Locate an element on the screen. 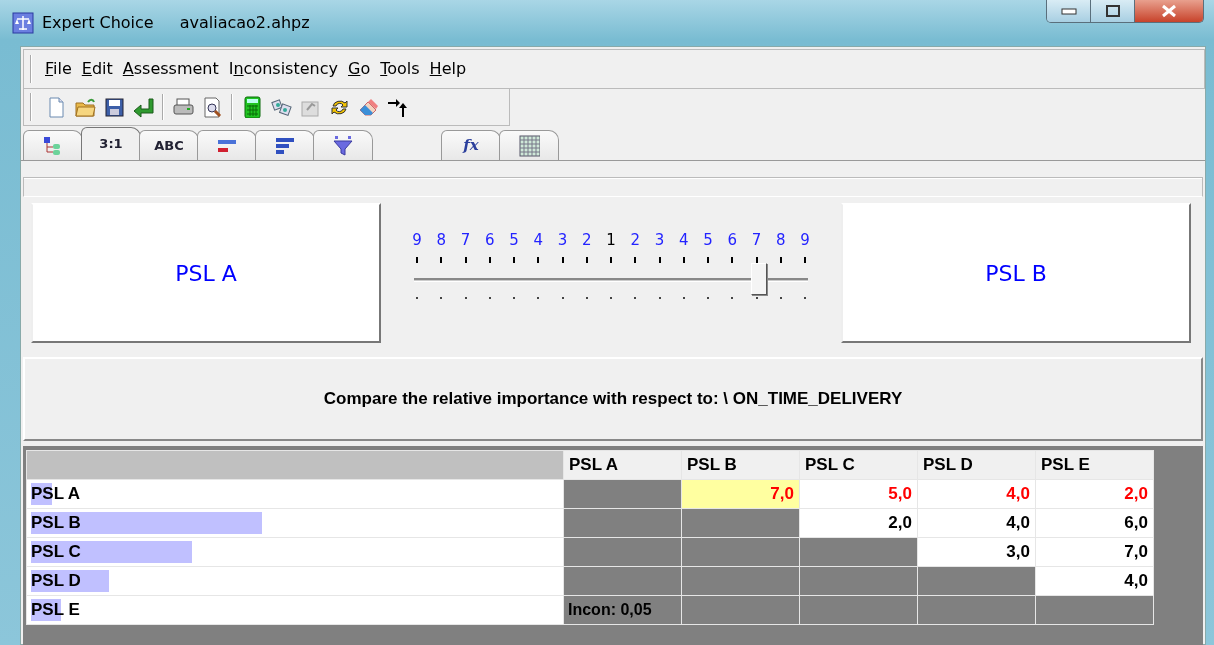 Image resolution: width=1214 pixels, height=645 pixels. compare-item-card: PSL B is located at coordinates (1016, 273).